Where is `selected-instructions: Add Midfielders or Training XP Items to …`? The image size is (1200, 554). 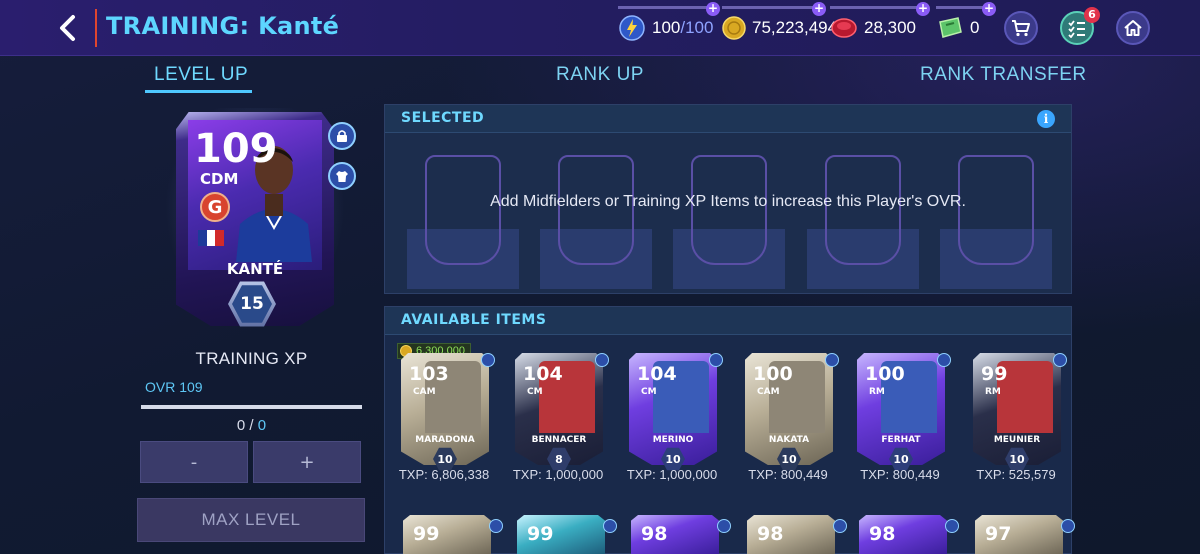
selected-instructions: Add Midfielders or Training XP Items to … is located at coordinates (728, 201).